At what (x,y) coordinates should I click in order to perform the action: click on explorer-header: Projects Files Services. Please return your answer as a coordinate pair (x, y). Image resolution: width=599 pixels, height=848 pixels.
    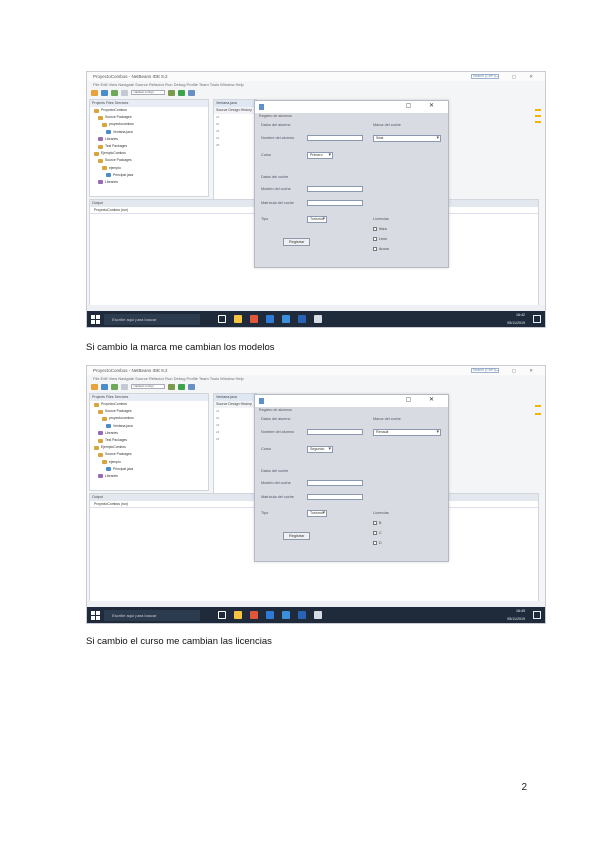
    Looking at the image, I should click on (149, 397).